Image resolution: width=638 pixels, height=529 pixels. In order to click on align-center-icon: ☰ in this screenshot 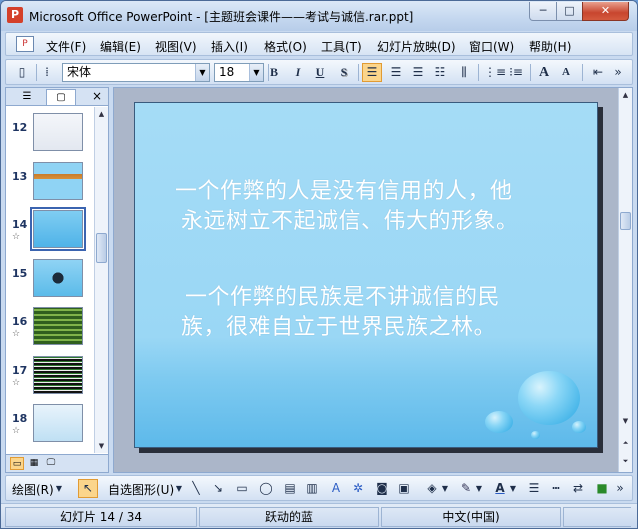, I will do `click(396, 72)`.